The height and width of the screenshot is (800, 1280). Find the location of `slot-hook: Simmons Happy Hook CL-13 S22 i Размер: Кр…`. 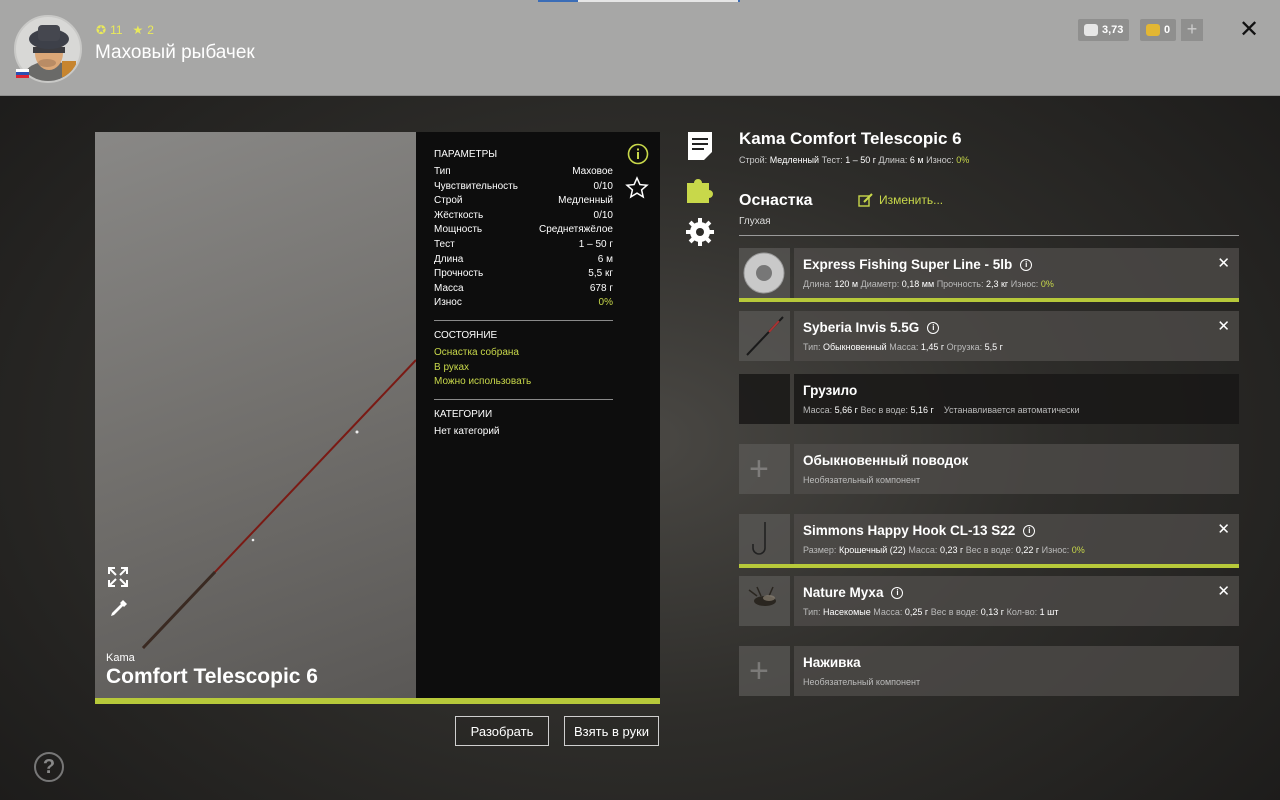

slot-hook: Simmons Happy Hook CL-13 S22 i Размер: Кр… is located at coordinates (989, 541).